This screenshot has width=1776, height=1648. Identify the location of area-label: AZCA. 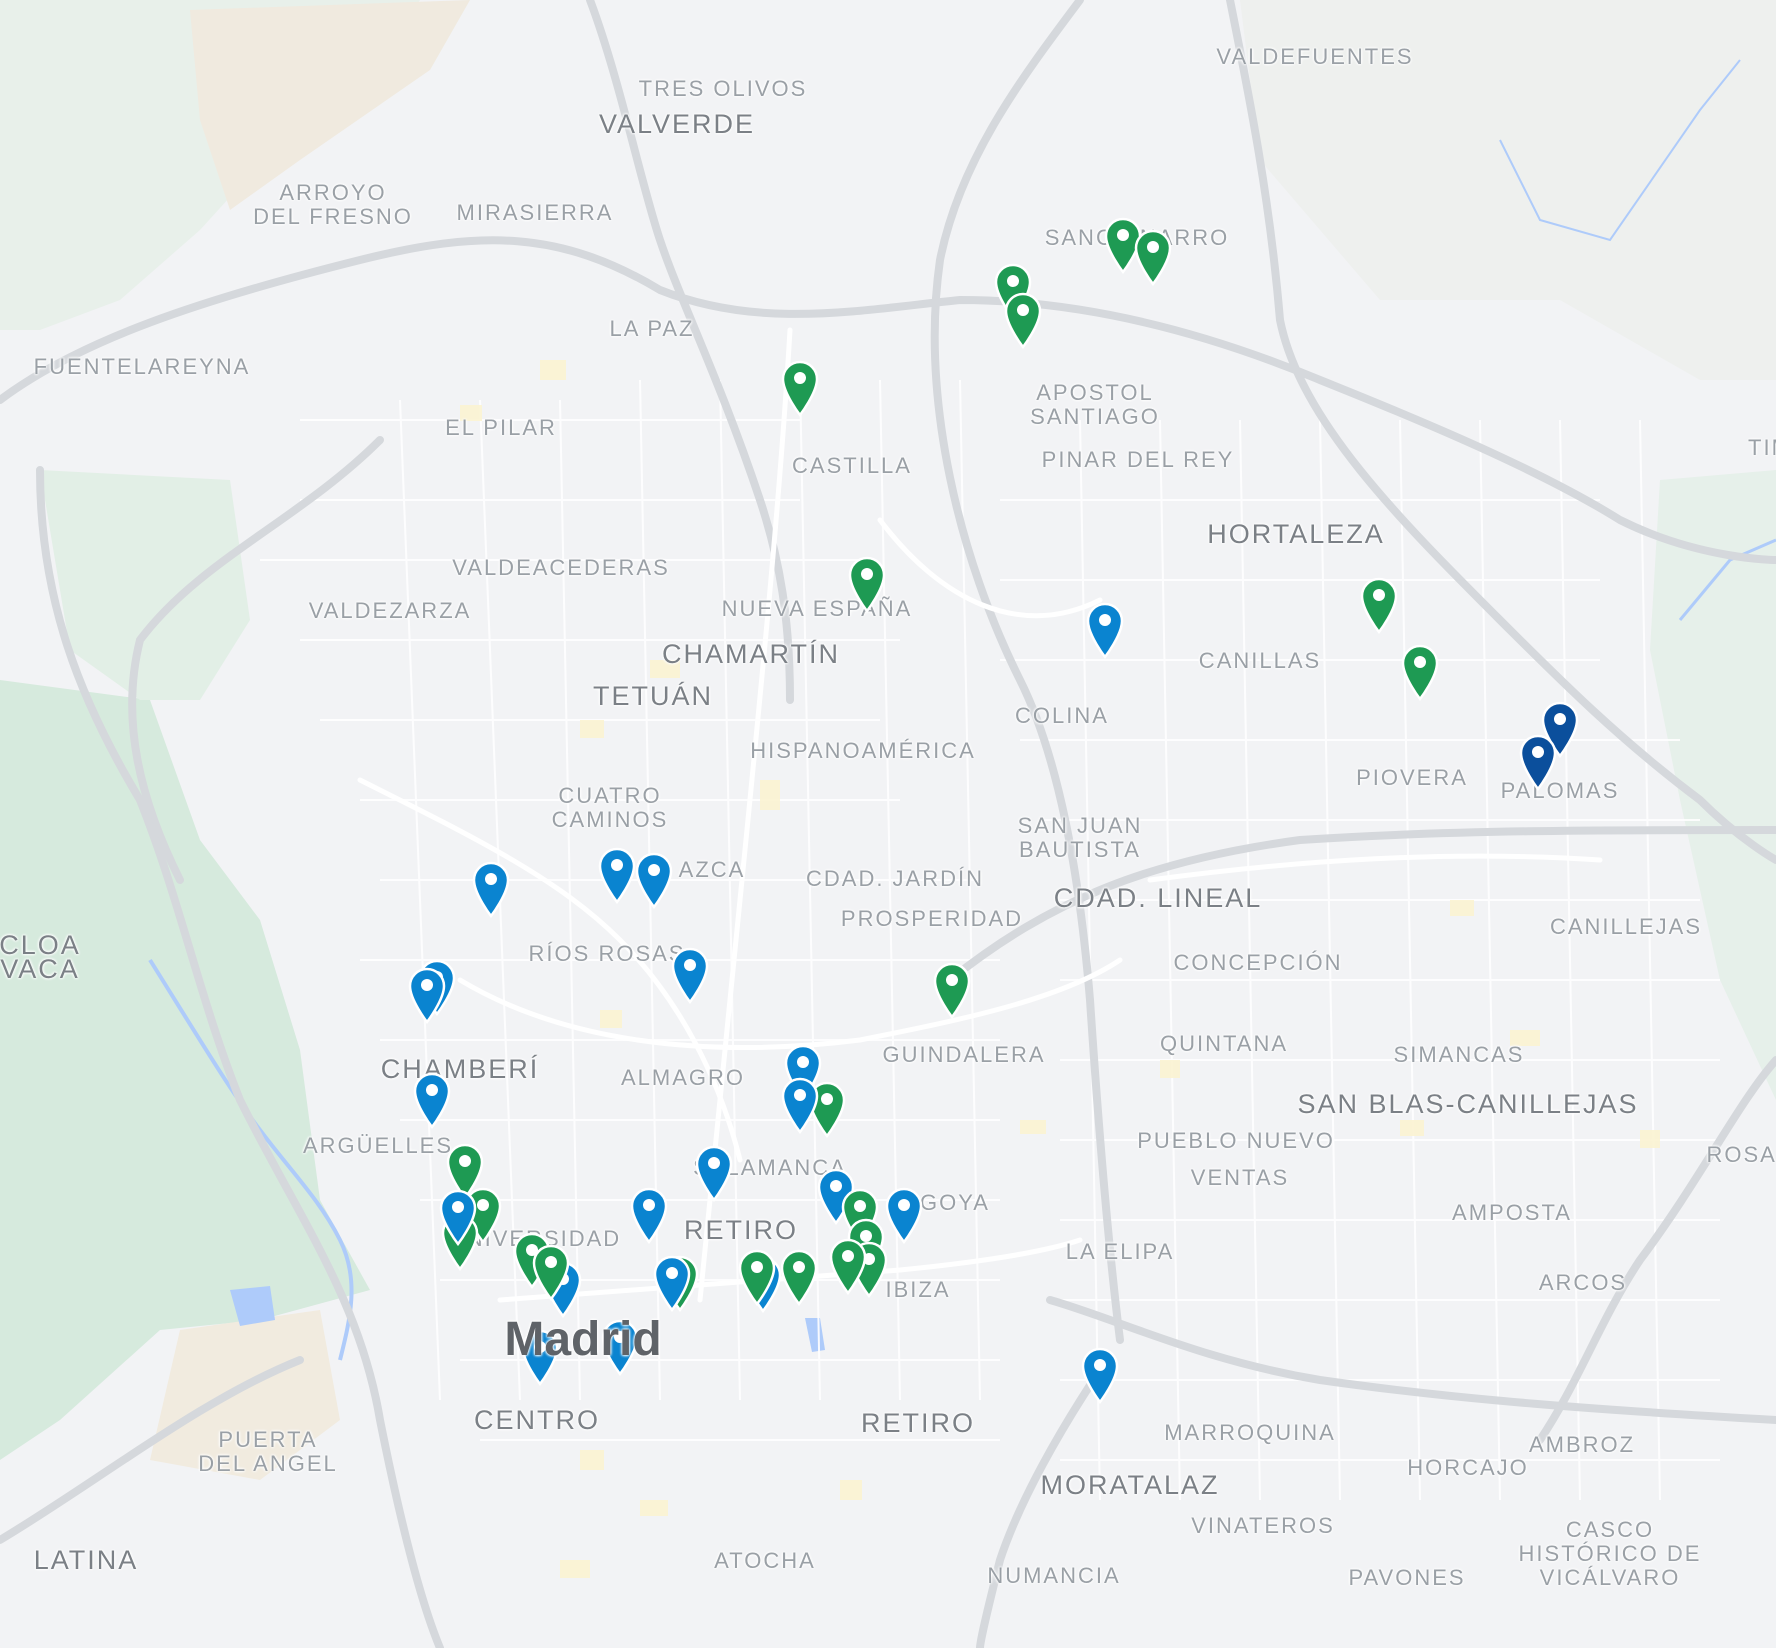
(712, 869).